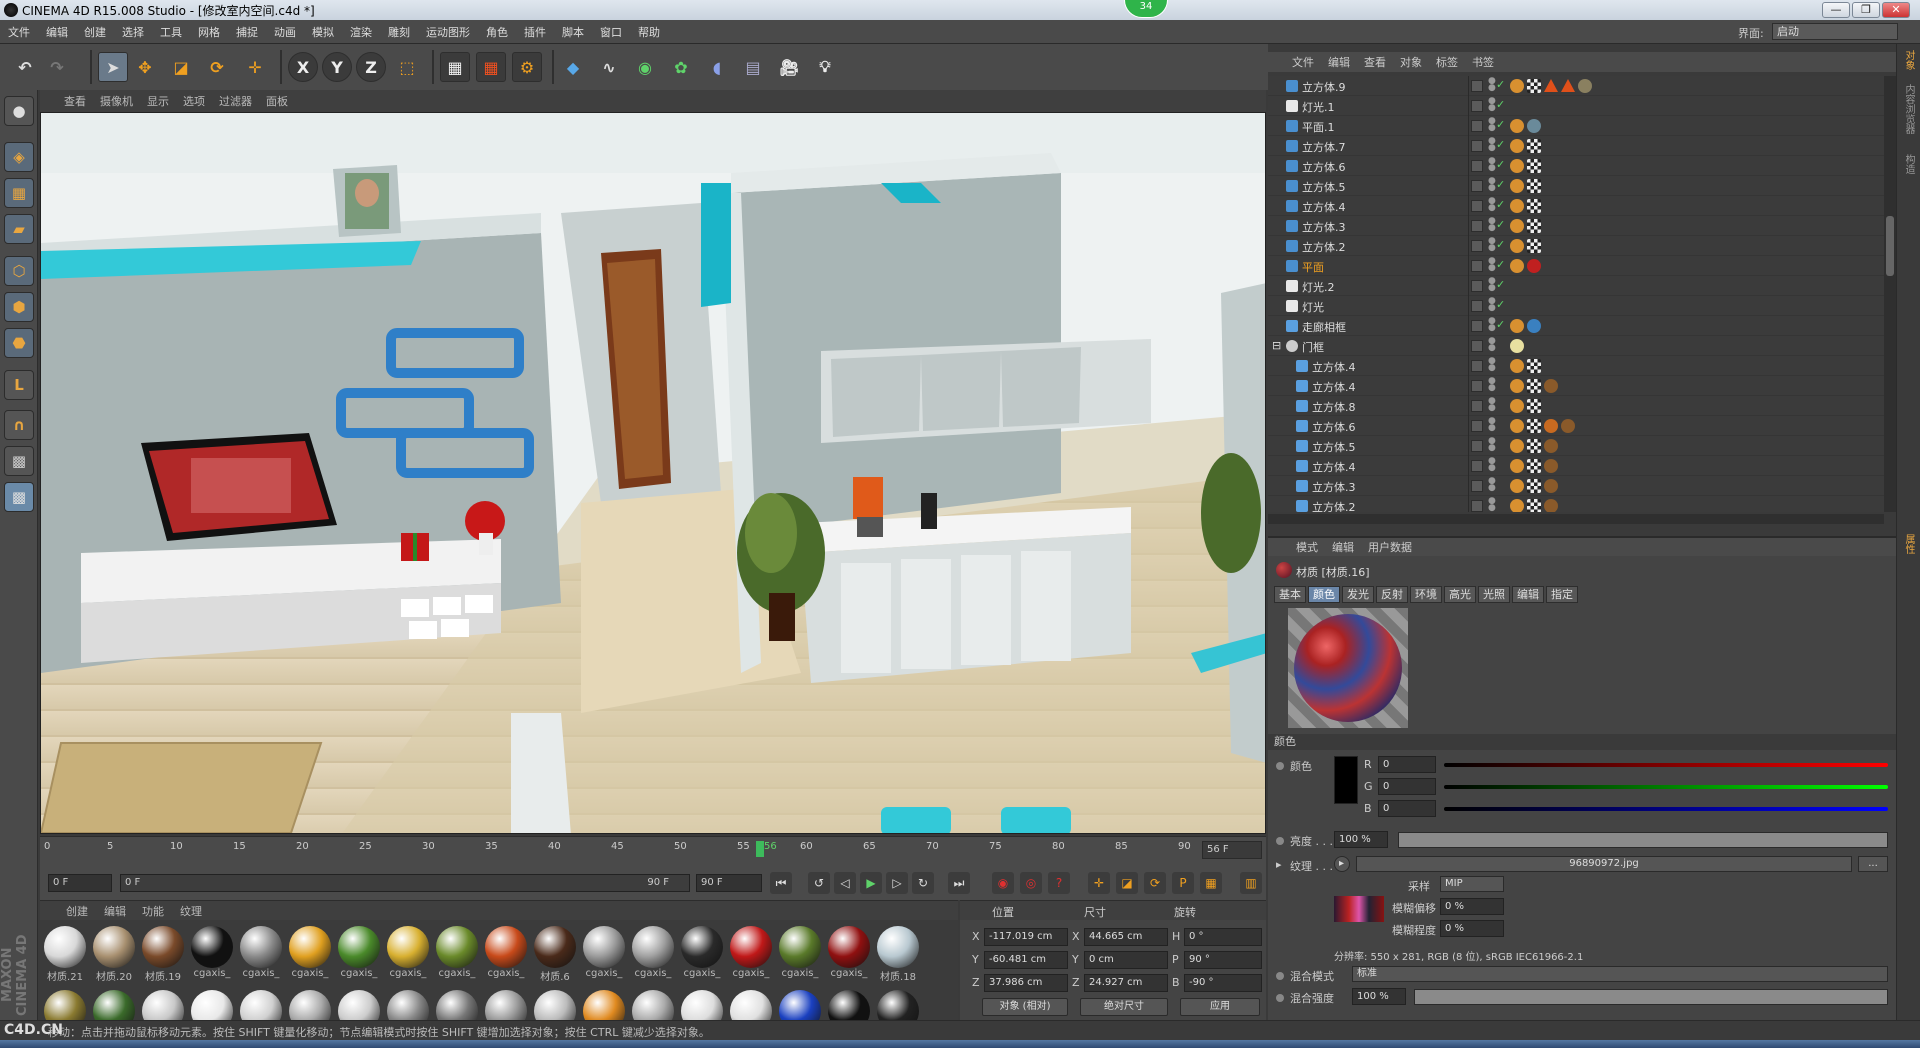 The image size is (1920, 1048). What do you see at coordinates (1126, 937) in the screenshot?
I see `size-x-field: 44.665 cm` at bounding box center [1126, 937].